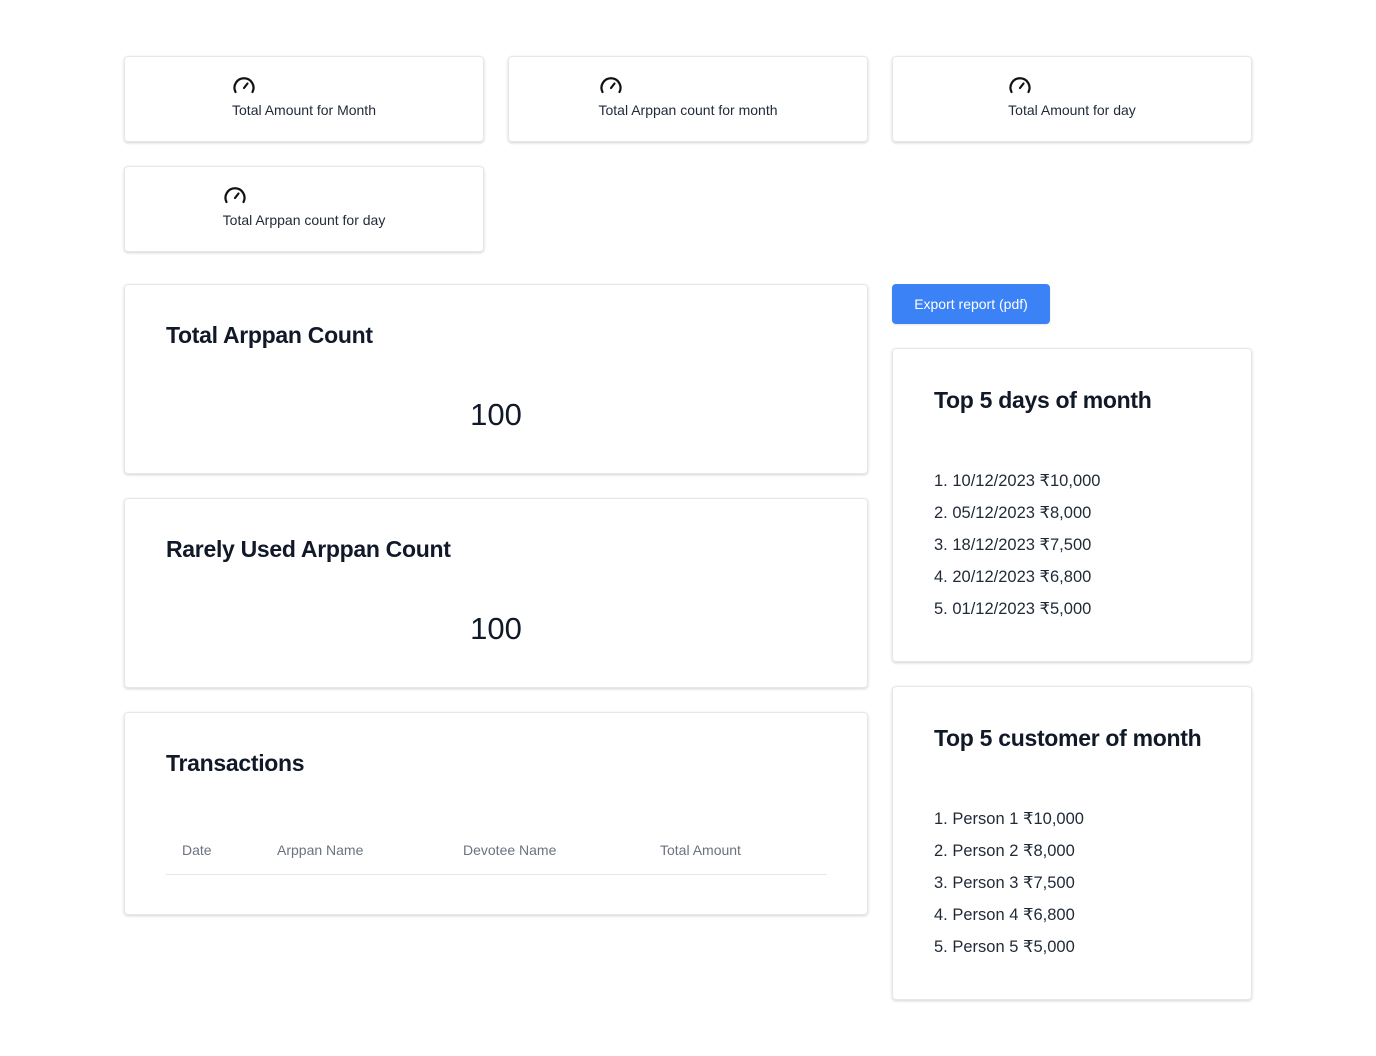 This screenshot has height=1056, width=1376. What do you see at coordinates (1009, 819) in the screenshot?
I see `list-item: 1. Person 1 ₹10,000` at bounding box center [1009, 819].